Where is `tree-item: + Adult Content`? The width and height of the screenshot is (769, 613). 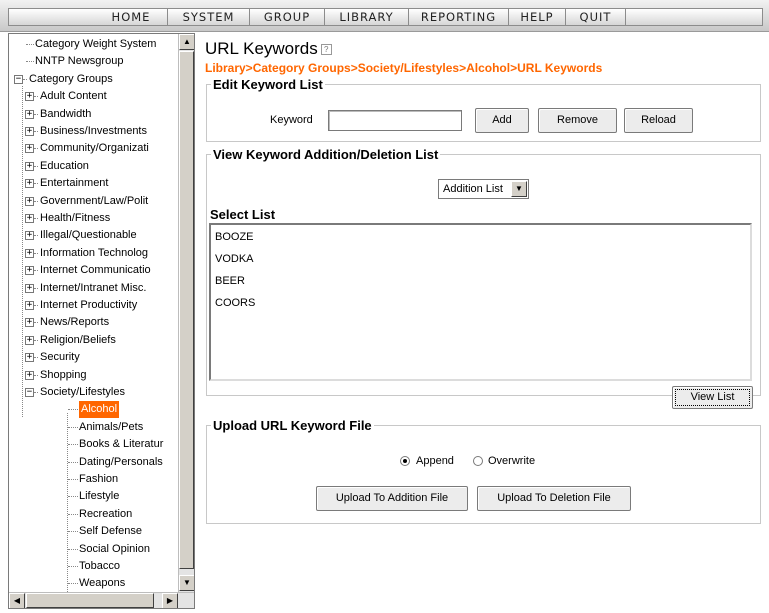
tree-item: + Adult Content is located at coordinates (94, 96).